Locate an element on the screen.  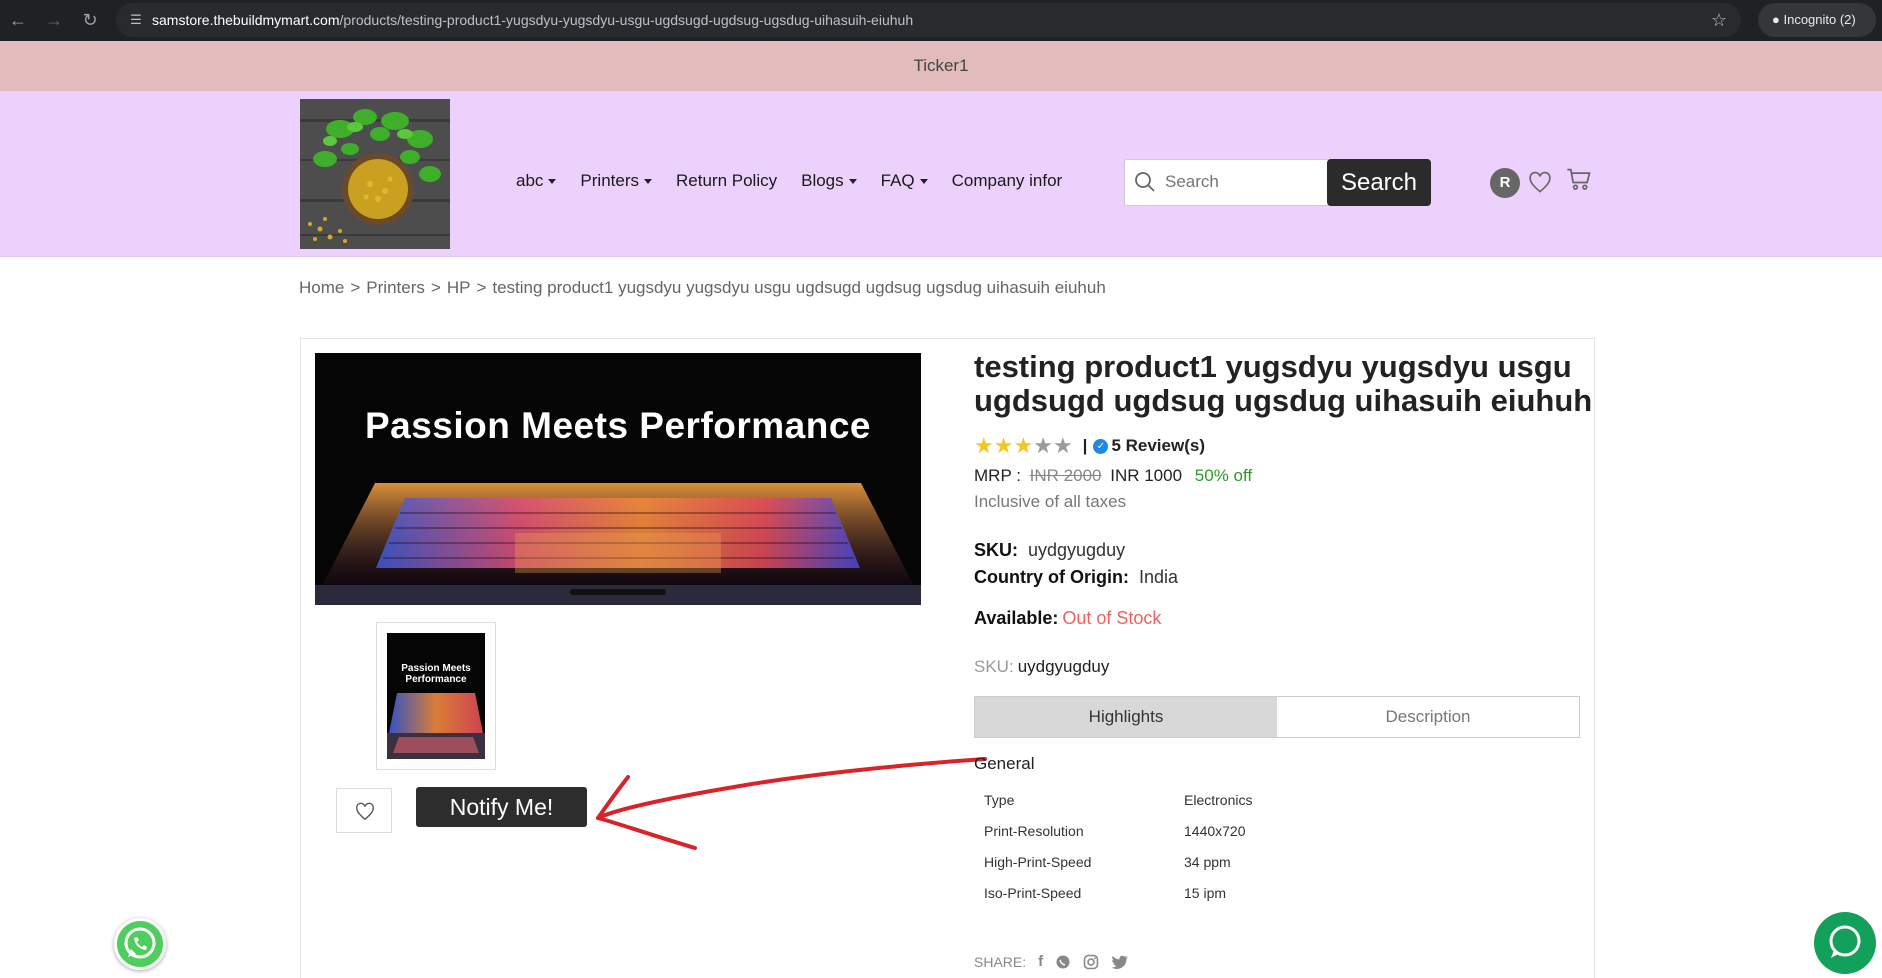
tab-description: Description is located at coordinates (1428, 717).